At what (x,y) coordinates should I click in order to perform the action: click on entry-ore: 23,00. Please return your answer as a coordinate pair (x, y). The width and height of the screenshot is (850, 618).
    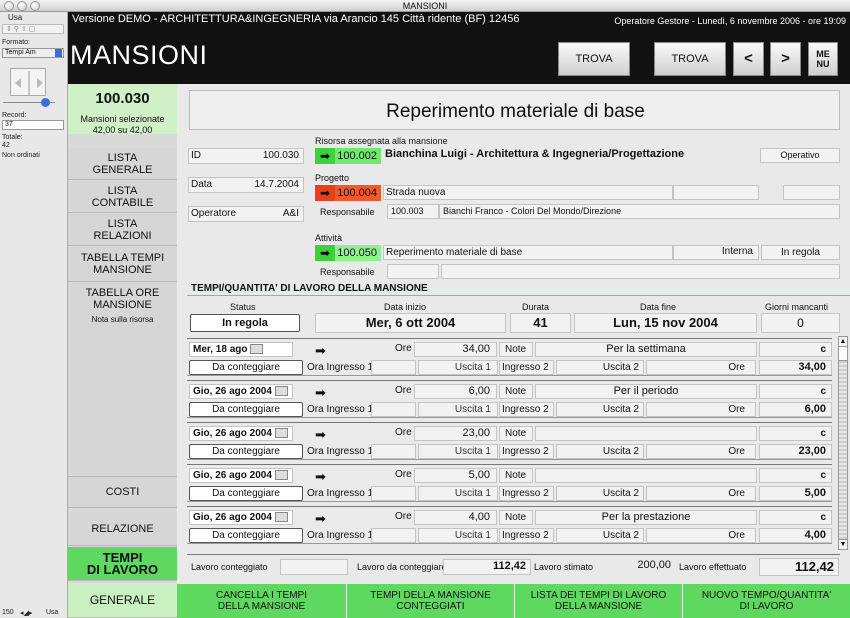
    Looking at the image, I should click on (455, 433).